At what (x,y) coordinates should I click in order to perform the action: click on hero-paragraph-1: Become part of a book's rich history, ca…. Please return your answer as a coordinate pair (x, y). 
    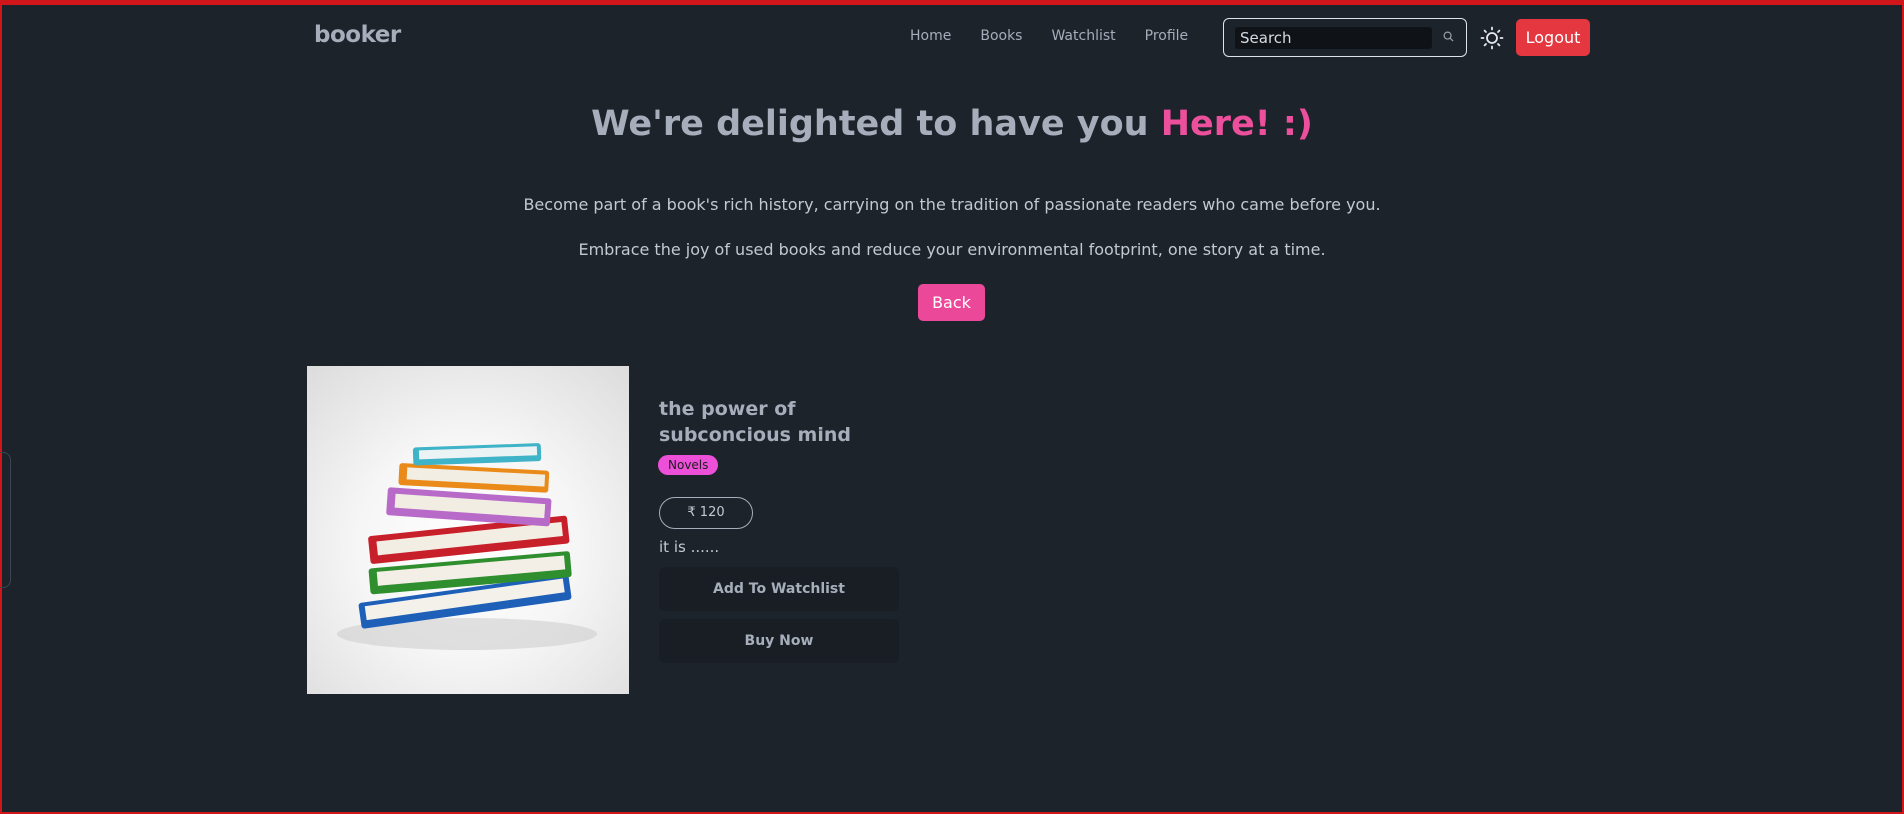
    Looking at the image, I should click on (952, 204).